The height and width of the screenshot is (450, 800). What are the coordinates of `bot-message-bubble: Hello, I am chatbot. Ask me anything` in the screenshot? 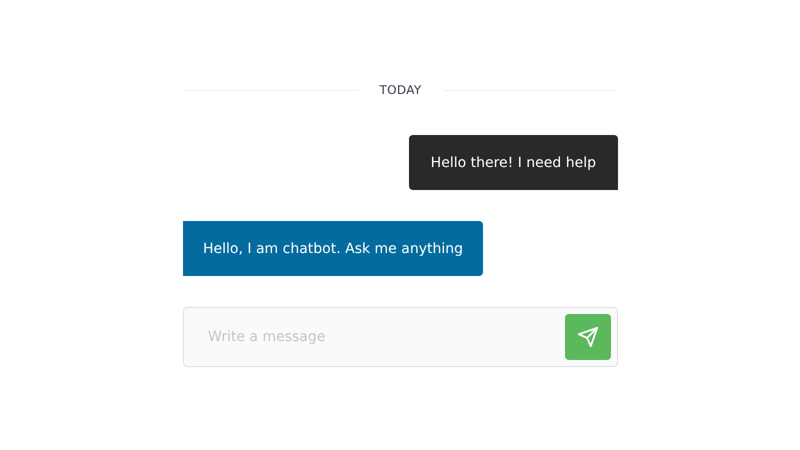 It's located at (333, 248).